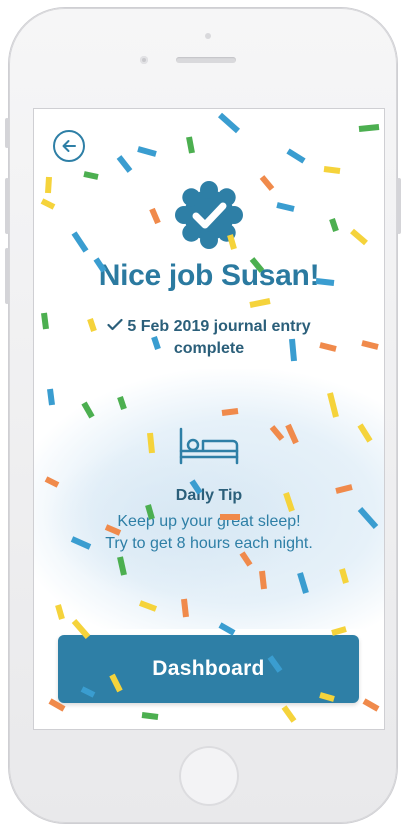  Describe the element at coordinates (209, 495) in the screenshot. I see `daily-tip-heading: Daily Tip` at that location.